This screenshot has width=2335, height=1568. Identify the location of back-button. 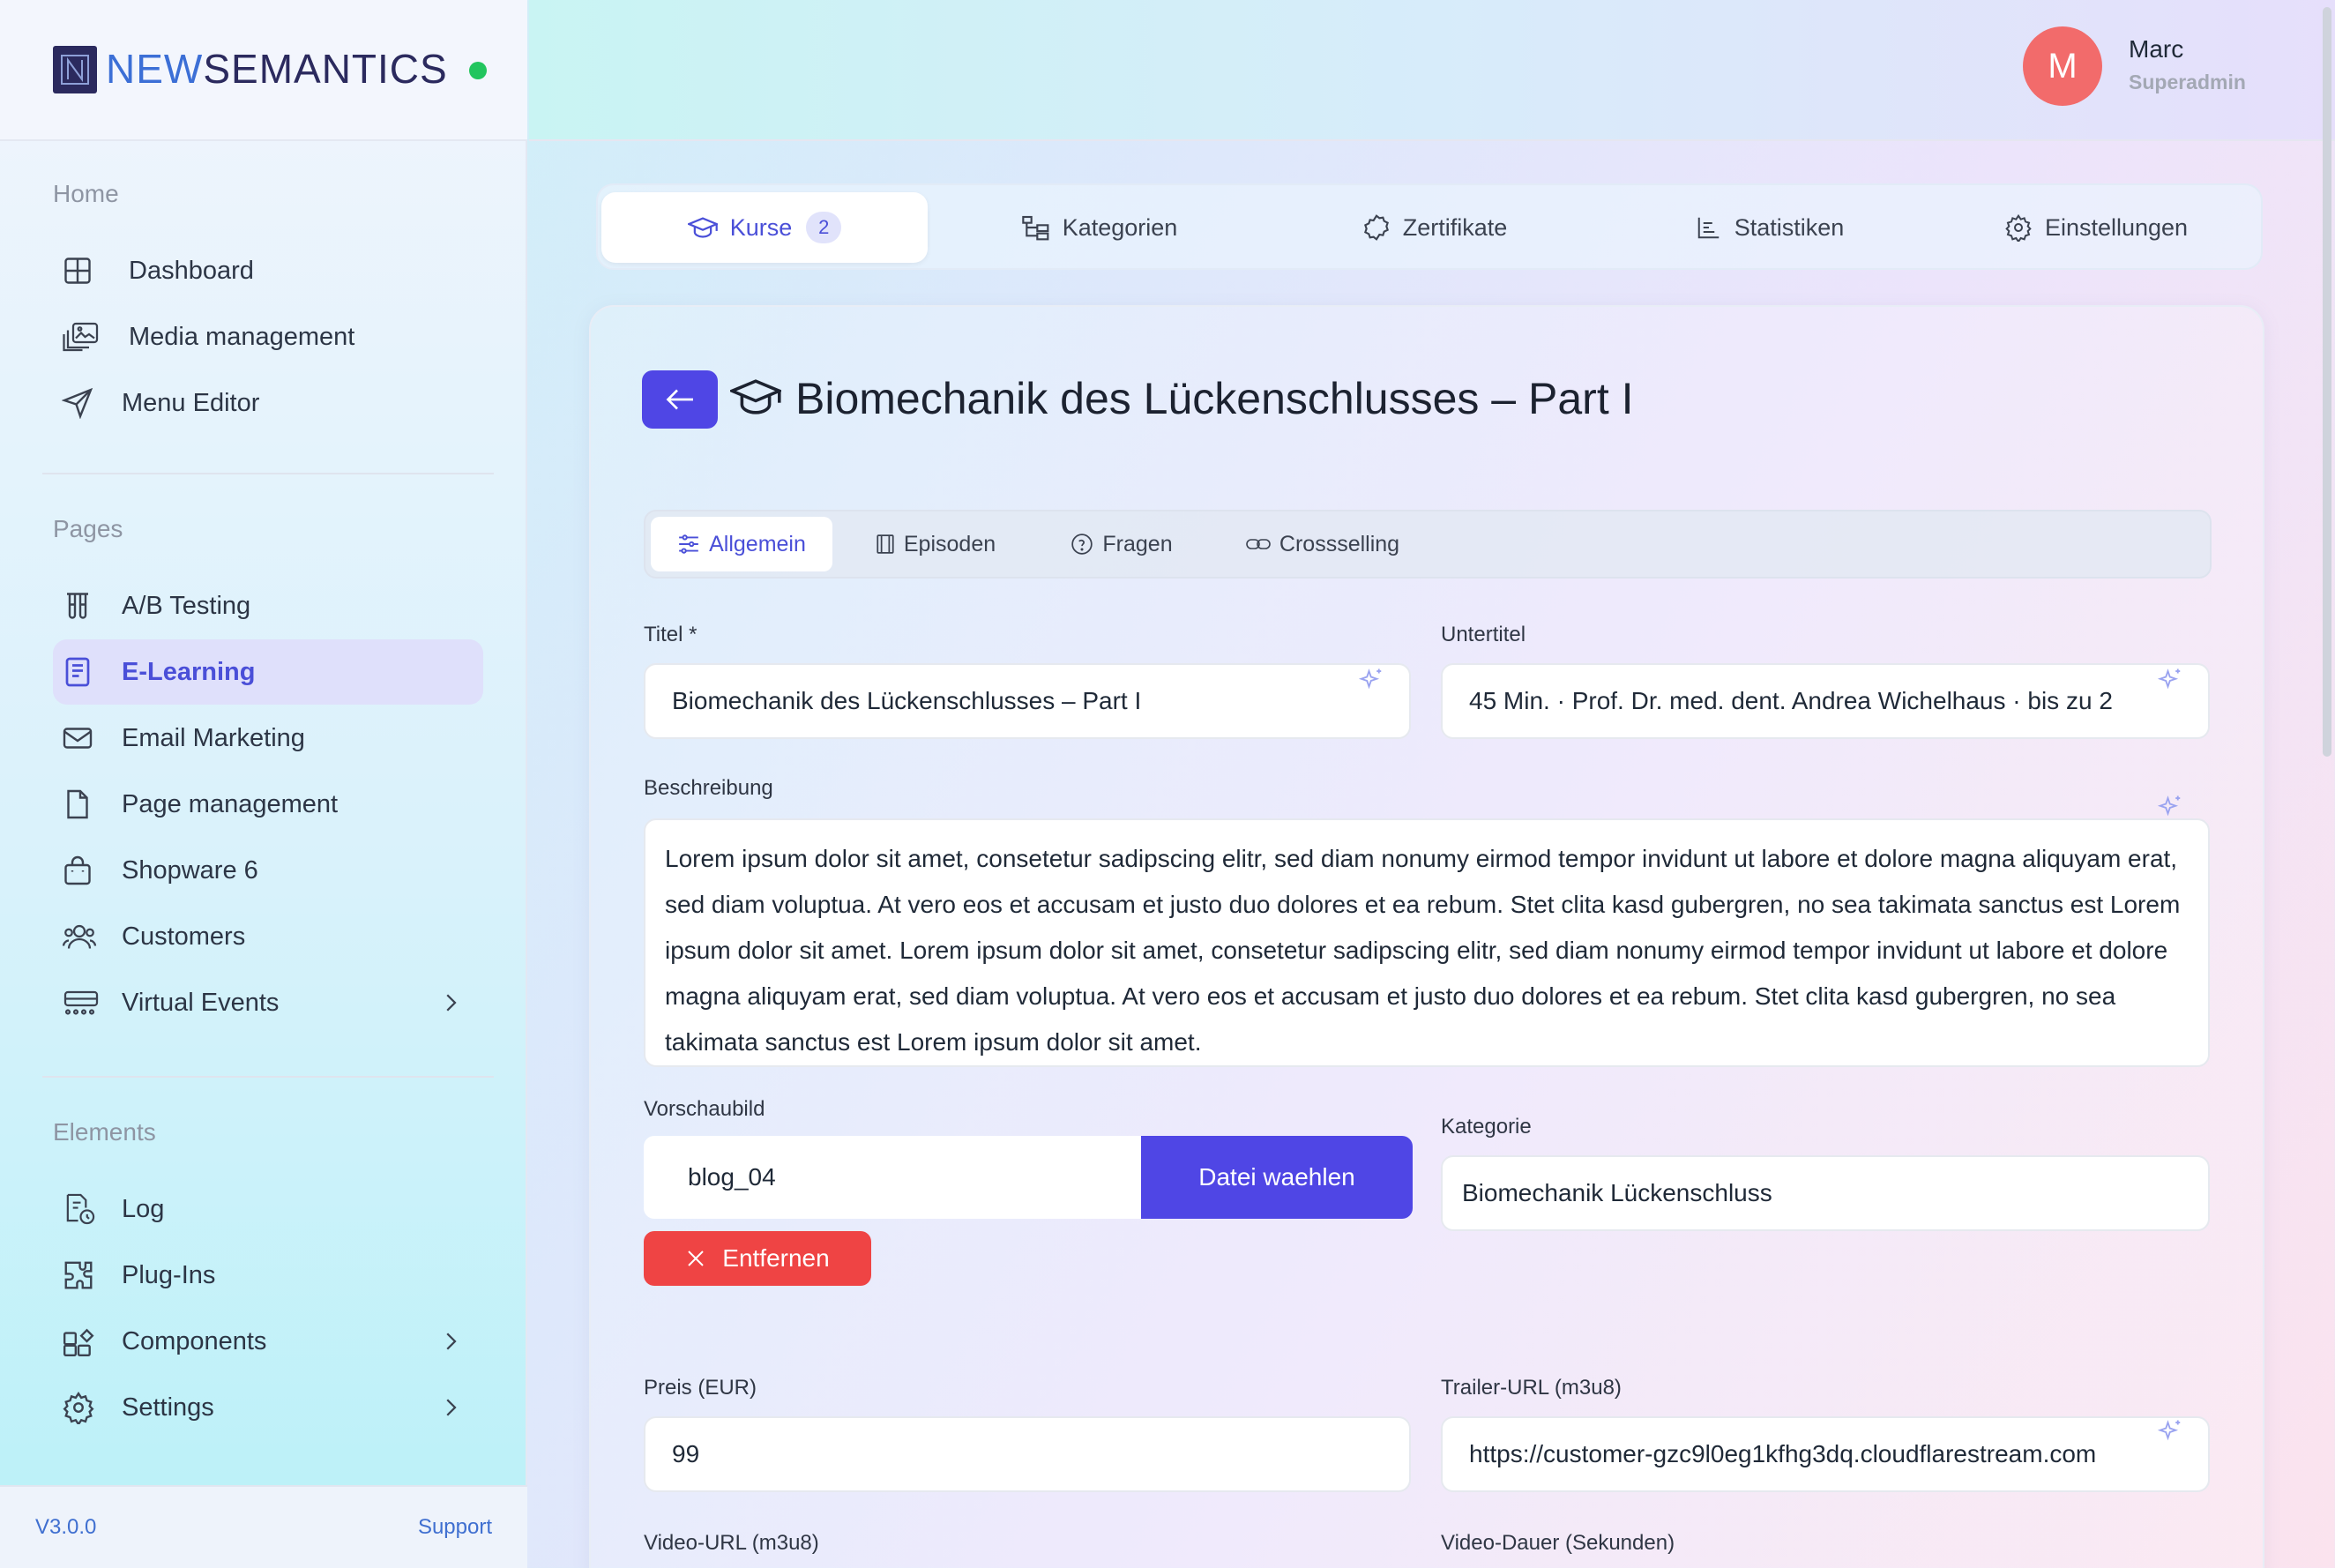
(680, 399).